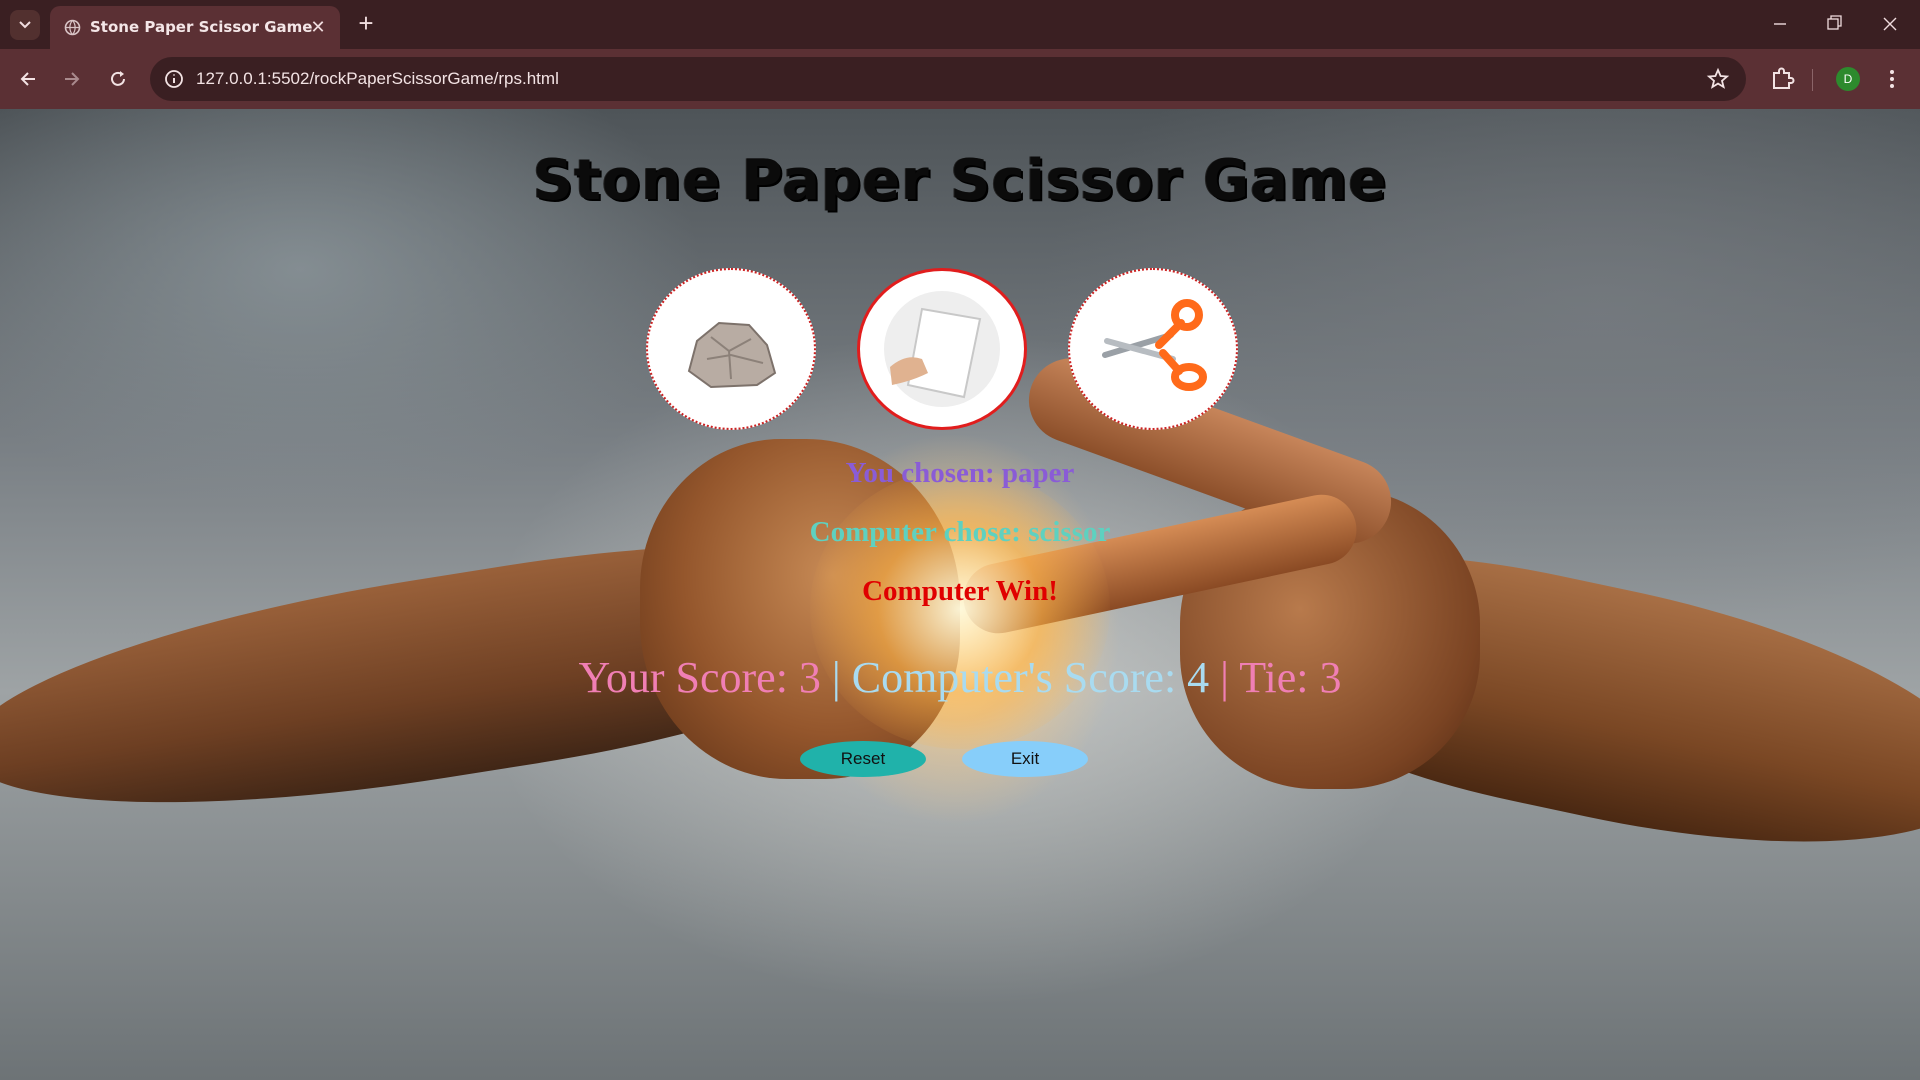 This screenshot has width=1920, height=1080. Describe the element at coordinates (1290, 677) in the screenshot. I see `tie-score: Tie: 3` at that location.